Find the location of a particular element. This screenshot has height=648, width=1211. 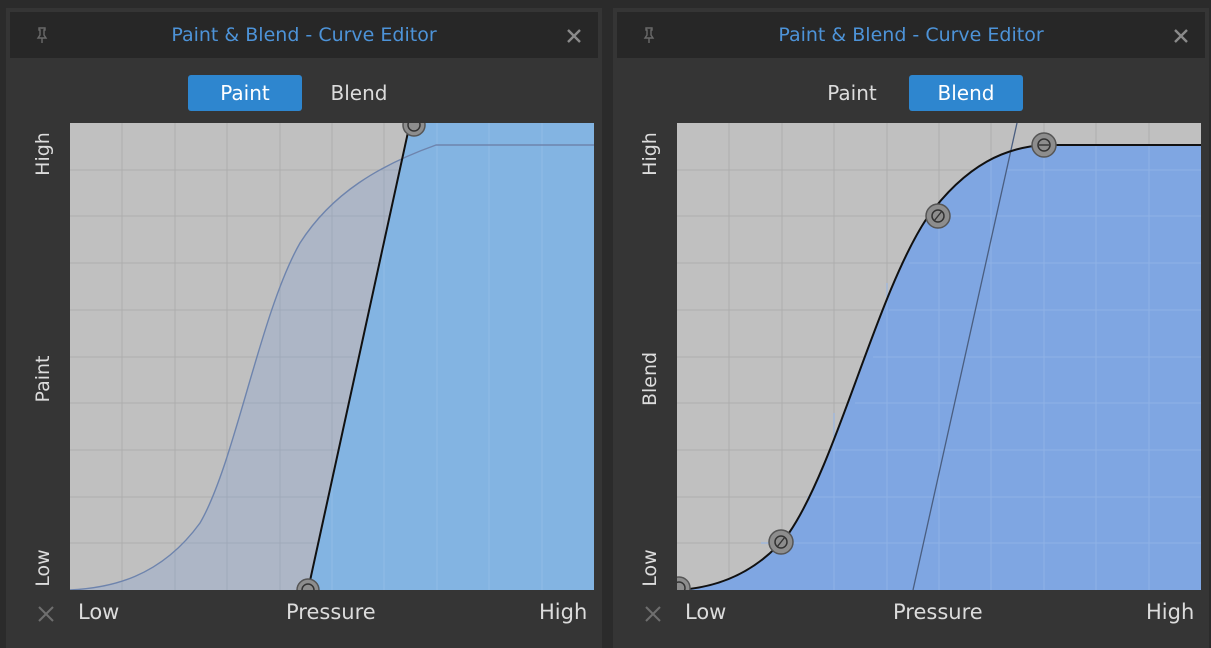

y-axis-title: Paint is located at coordinates (43, 379).